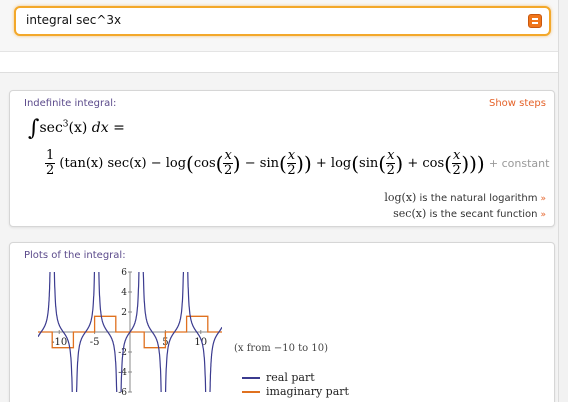  What do you see at coordinates (59, 342) in the screenshot?
I see `x-tick-label: -10` at bounding box center [59, 342].